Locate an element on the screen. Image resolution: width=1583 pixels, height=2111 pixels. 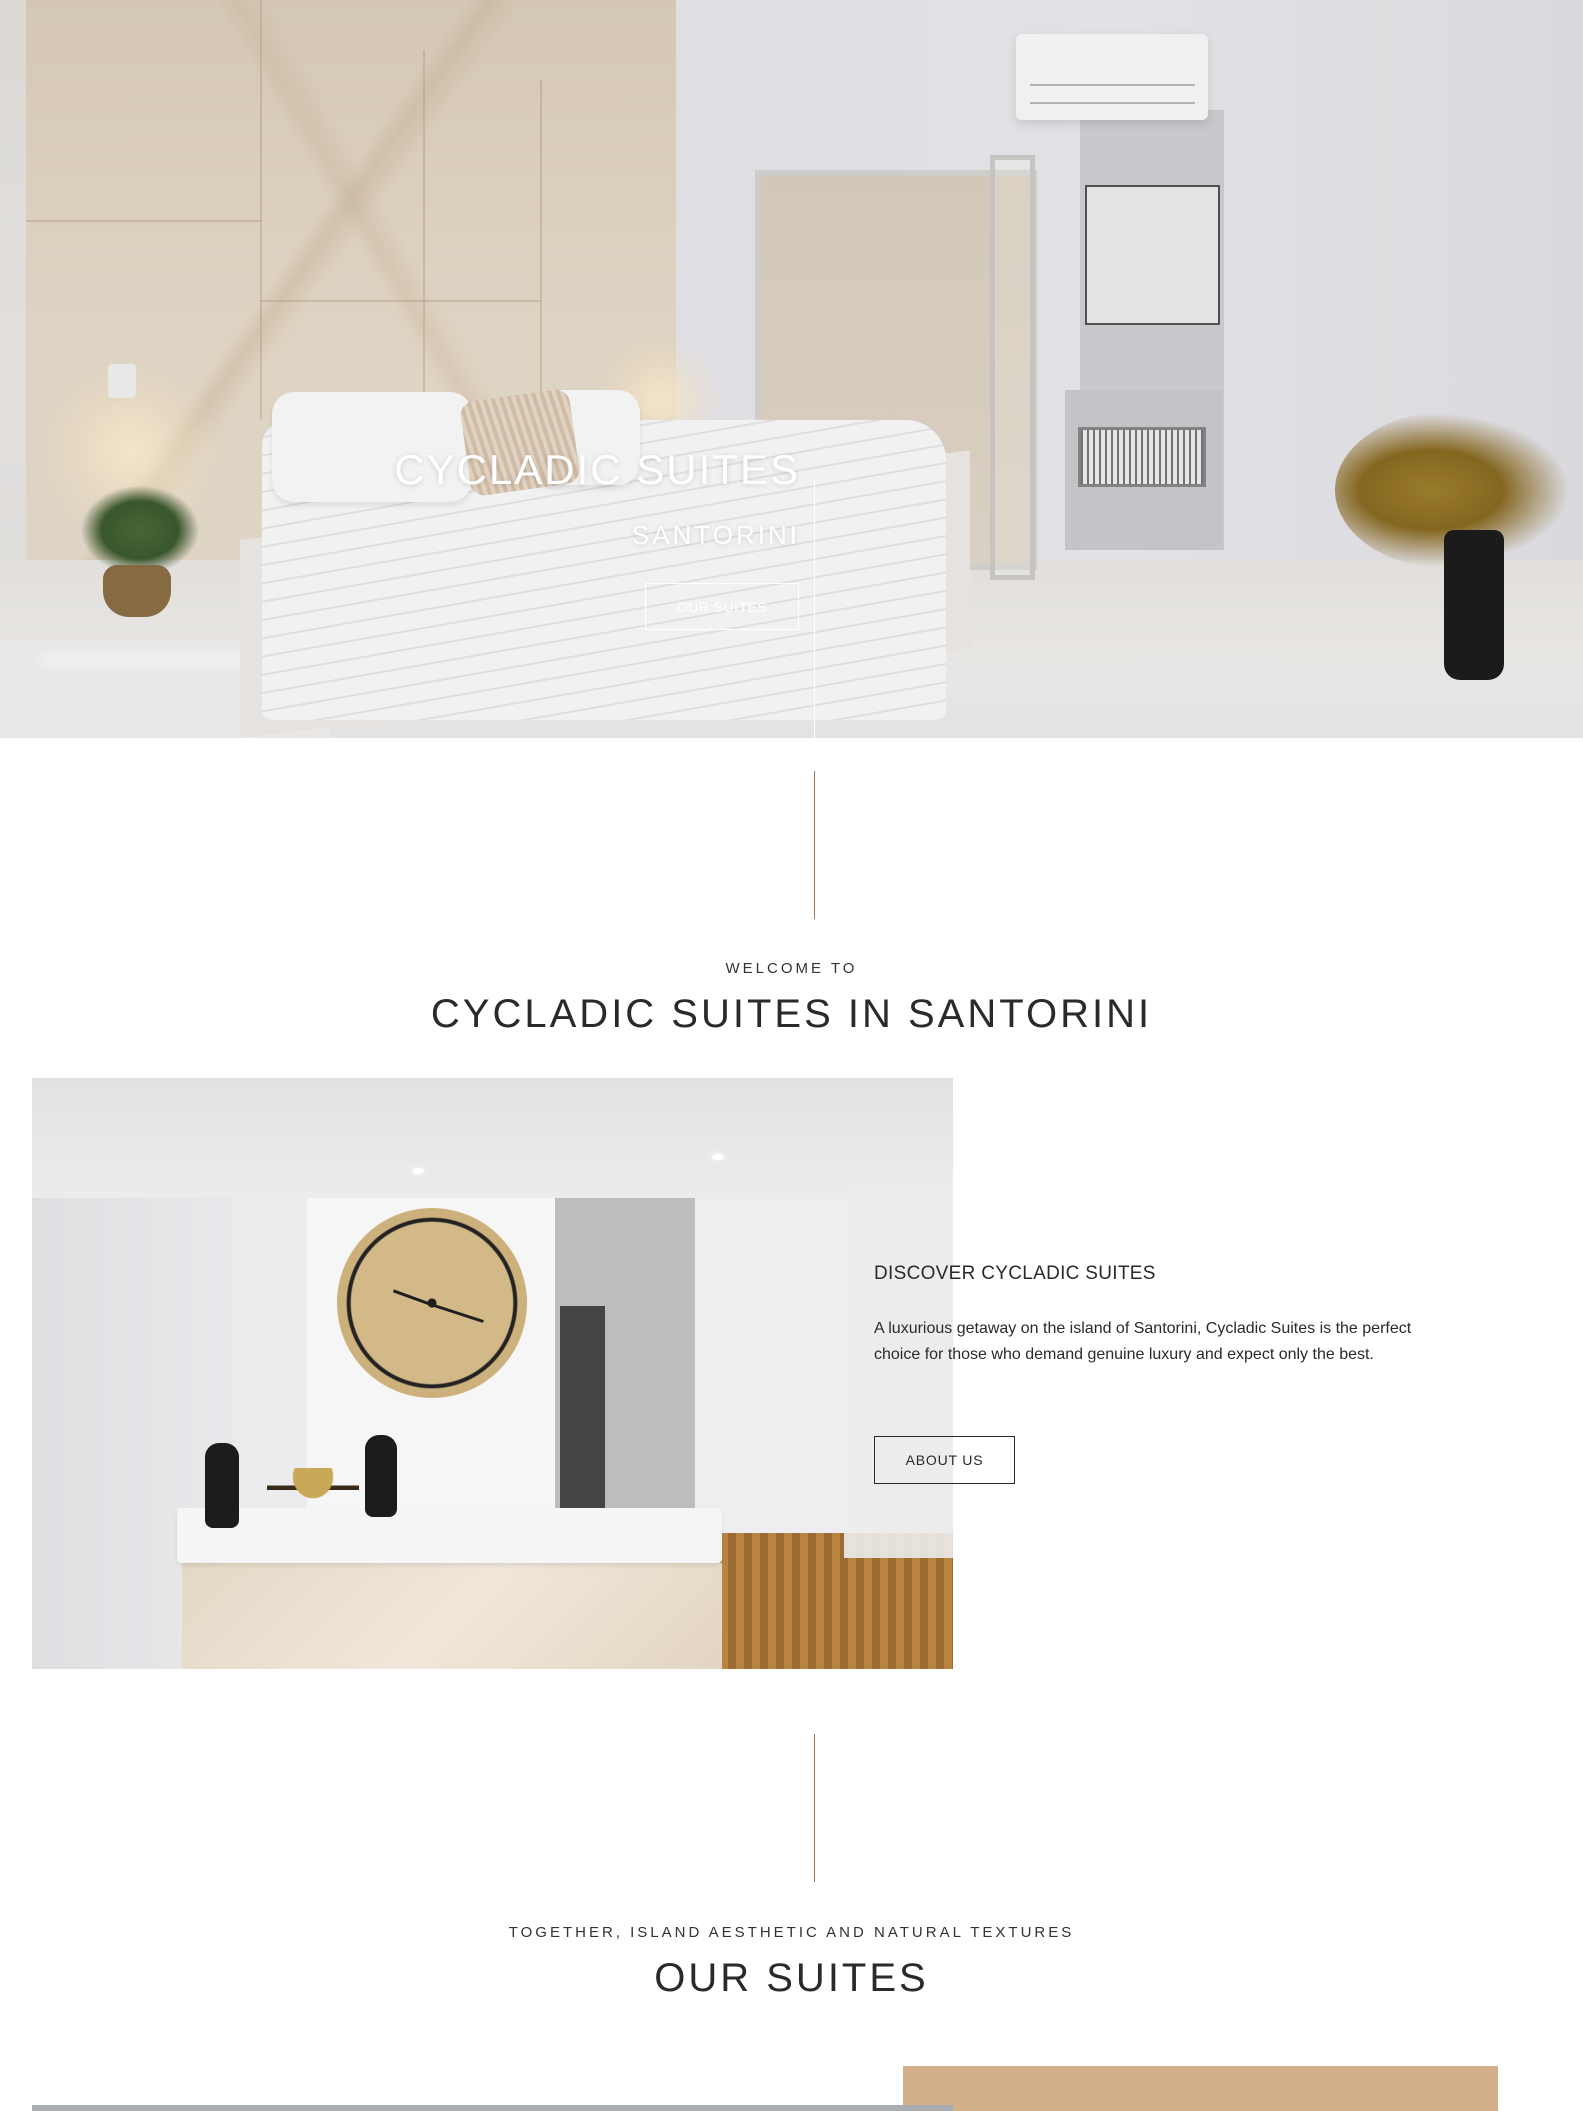
suite-card-background is located at coordinates (1200, 2088).